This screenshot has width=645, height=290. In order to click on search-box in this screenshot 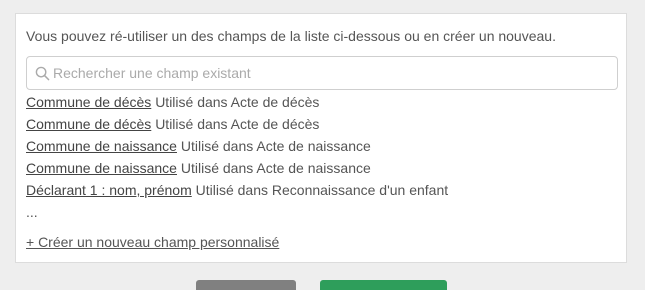, I will do `click(322, 73)`.